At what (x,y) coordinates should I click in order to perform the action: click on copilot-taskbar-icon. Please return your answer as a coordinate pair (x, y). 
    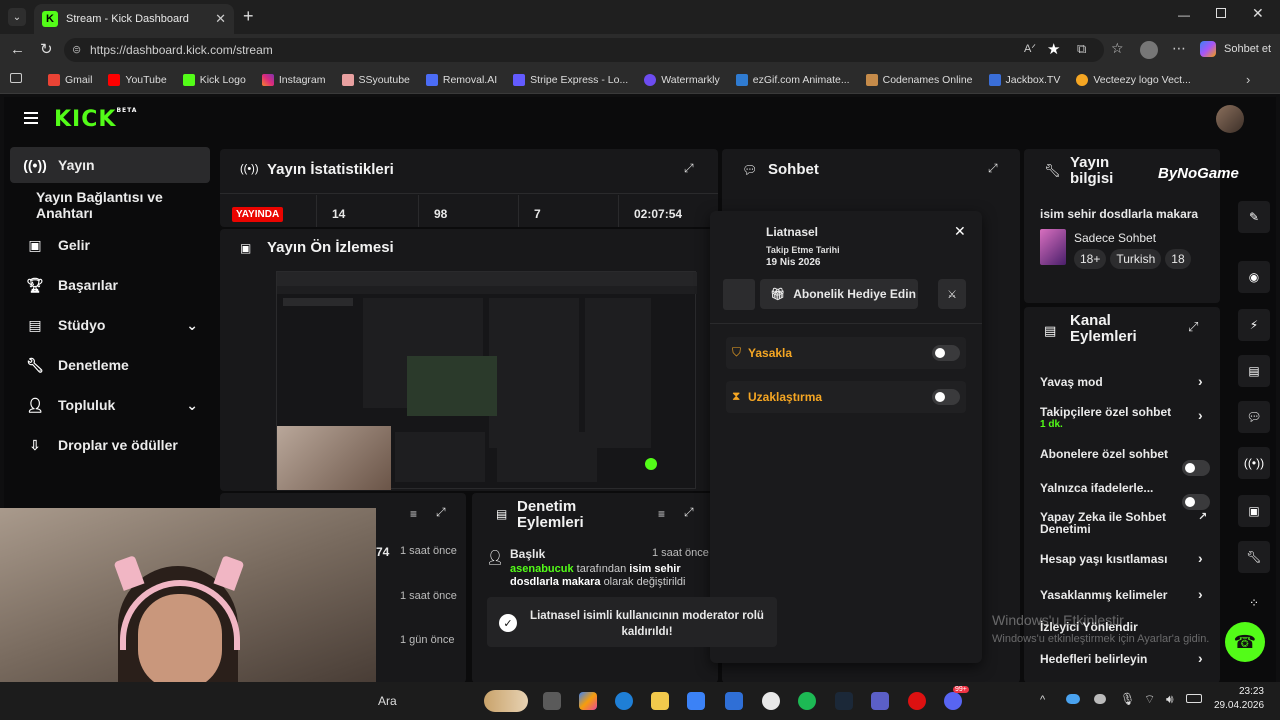
    Looking at the image, I should click on (588, 701).